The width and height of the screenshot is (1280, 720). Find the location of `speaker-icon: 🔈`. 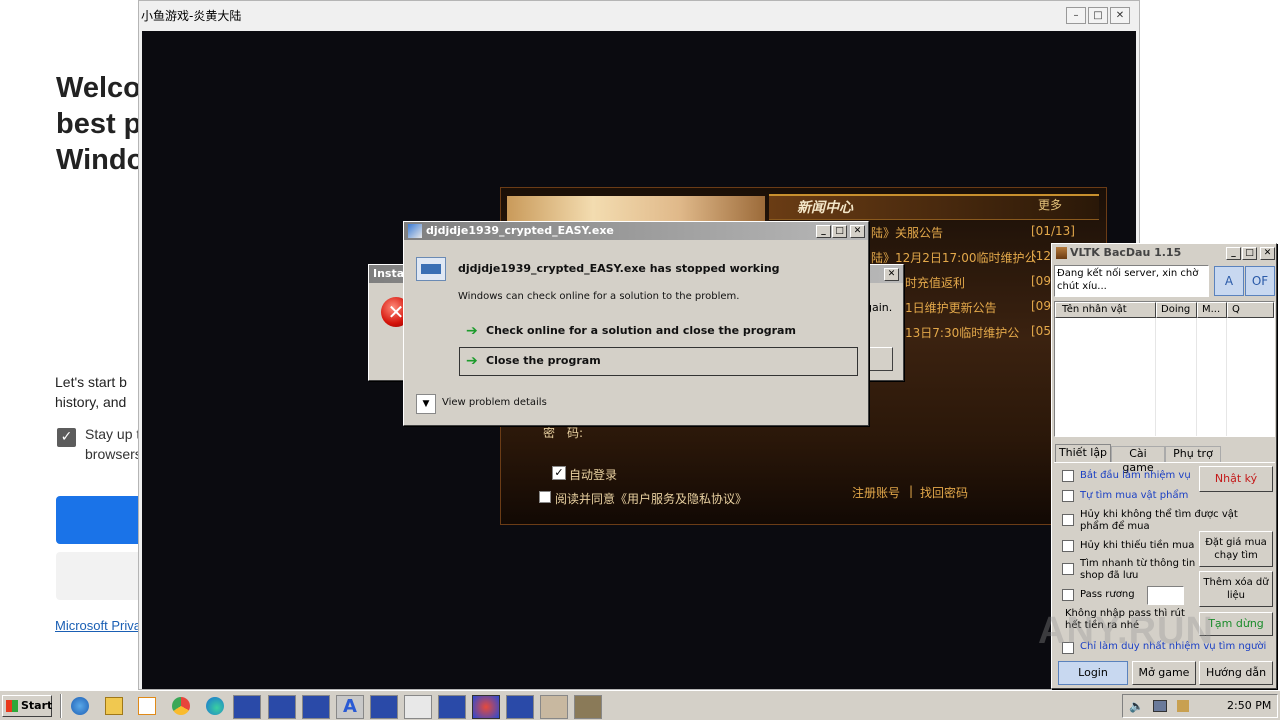

speaker-icon: 🔈 is located at coordinates (1136, 706).